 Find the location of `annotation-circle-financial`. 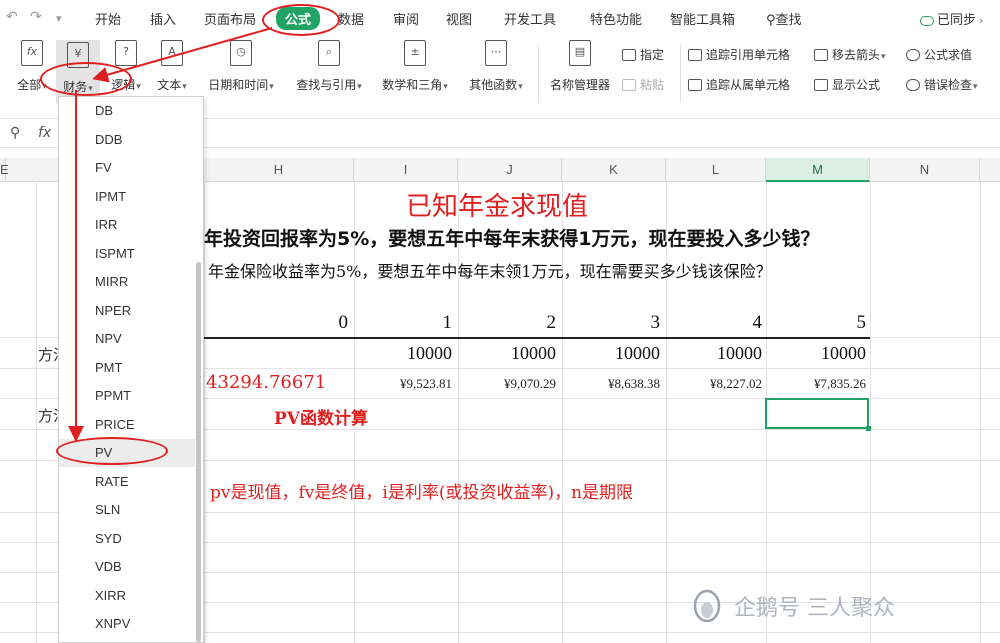

annotation-circle-financial is located at coordinates (86, 79).